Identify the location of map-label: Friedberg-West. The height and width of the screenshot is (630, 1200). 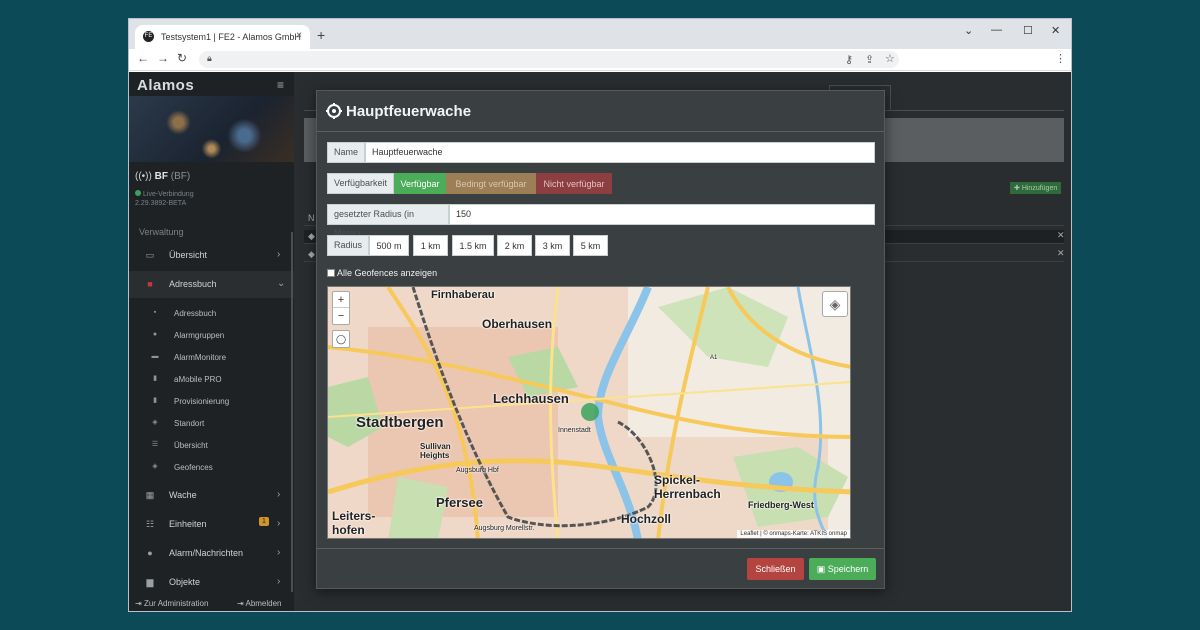
(781, 505).